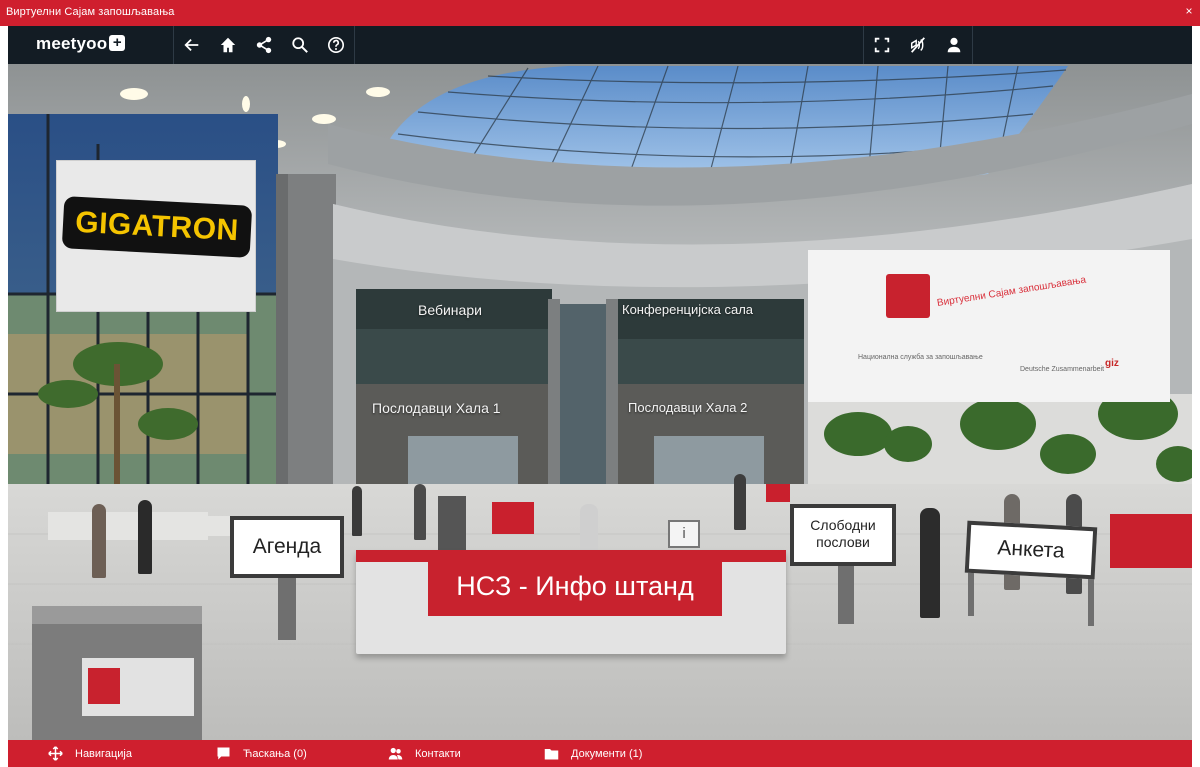 This screenshot has width=1200, height=767. I want to click on navigation-icon, so click(55, 753).